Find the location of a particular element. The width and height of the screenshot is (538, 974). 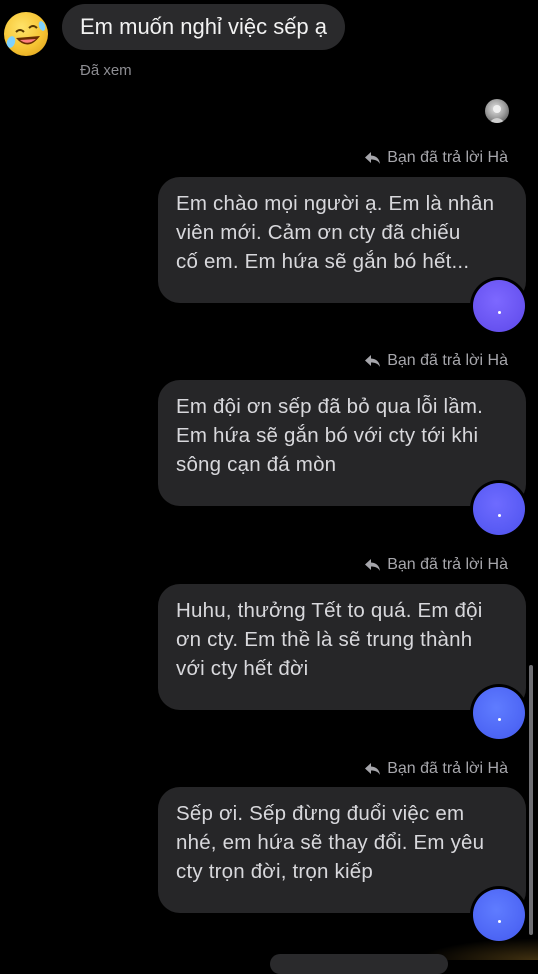

message-line: sông cạn đá mòn is located at coordinates (256, 464).